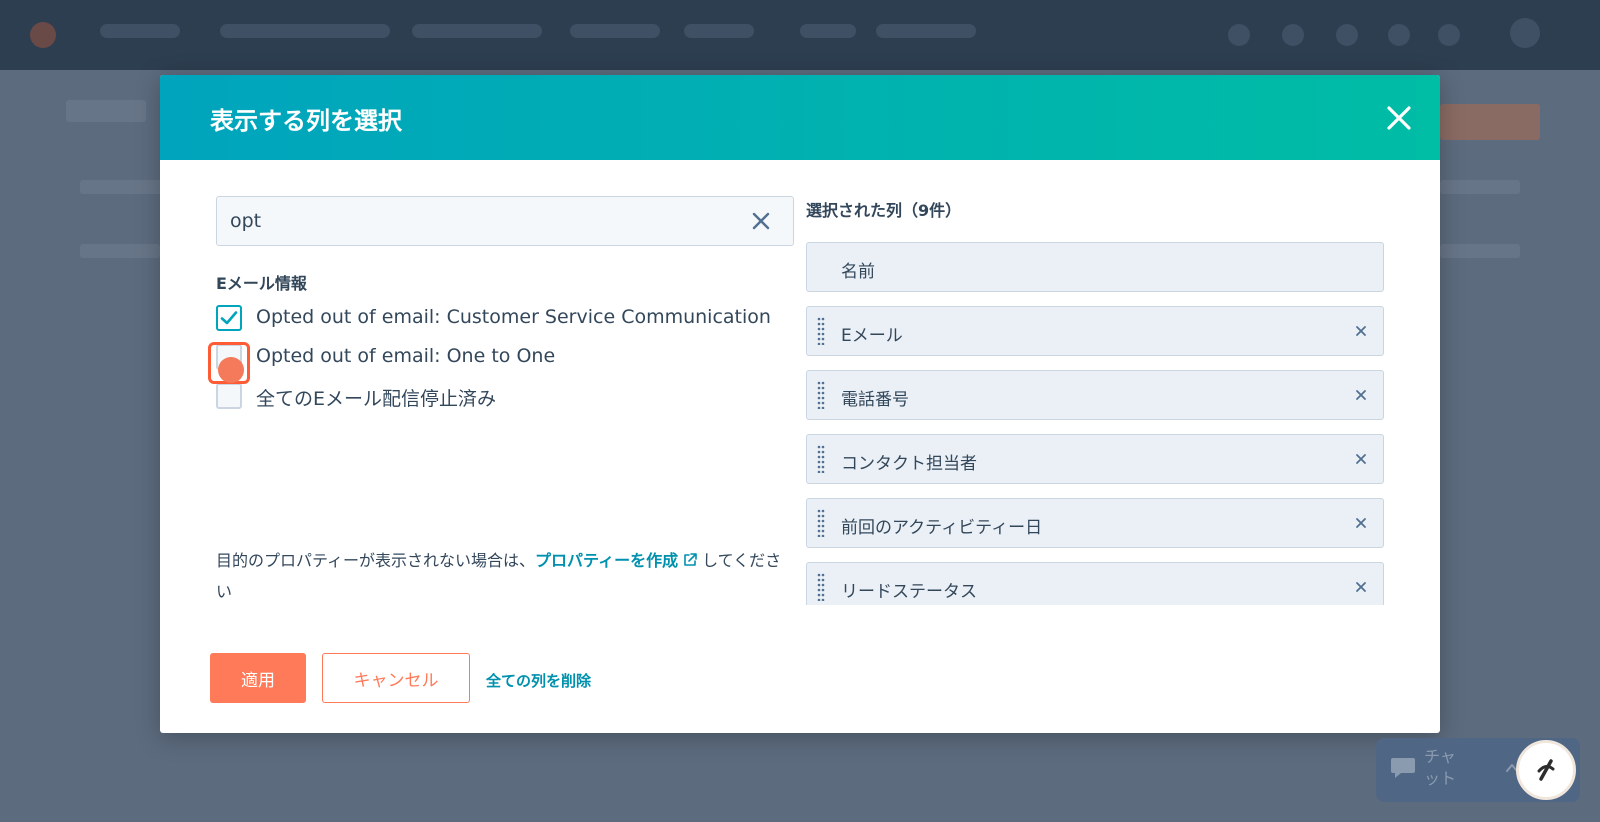 This screenshot has height=822, width=1600. Describe the element at coordinates (538, 680) in the screenshot. I see `remove-all-columns-link: 全ての列を削除` at that location.